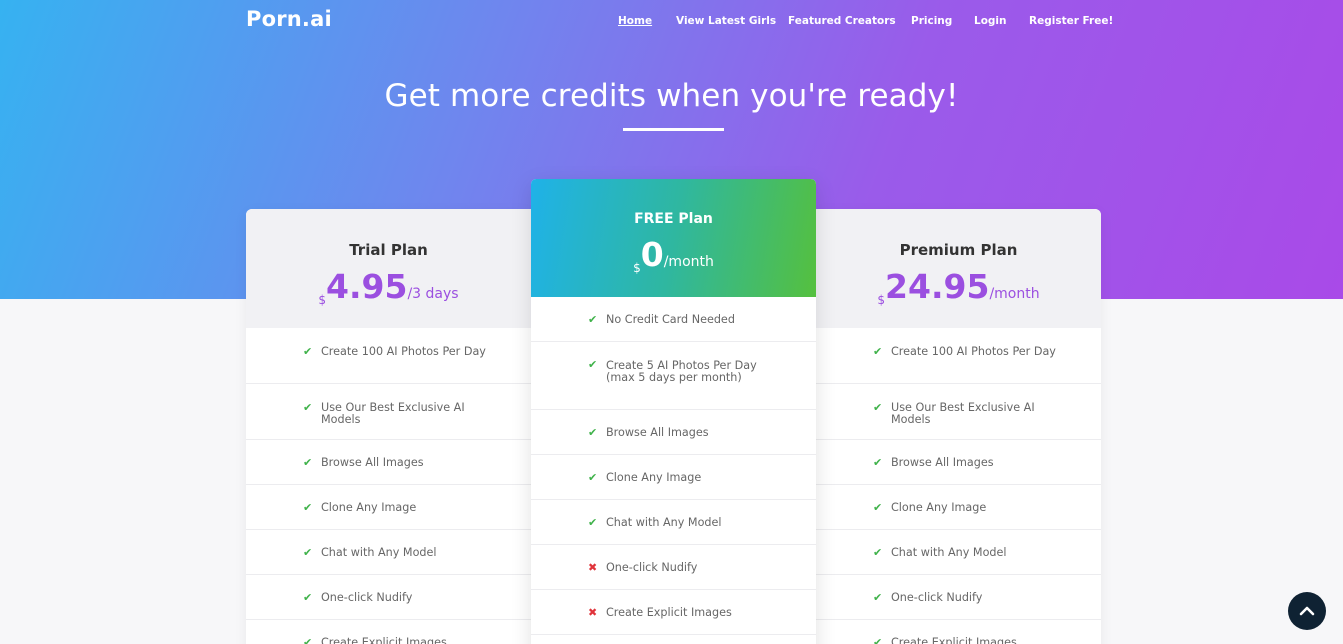  Describe the element at coordinates (635, 21) in the screenshot. I see `nav-home: Home` at that location.